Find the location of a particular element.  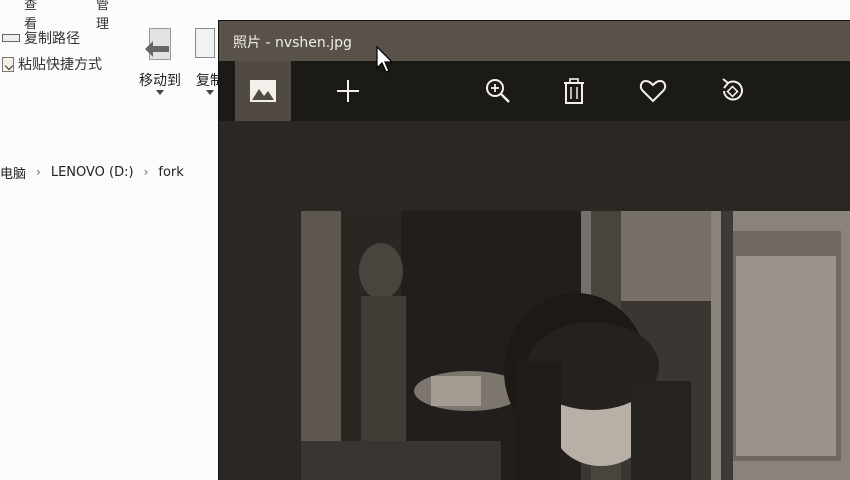

paste-shortcut-button: 粘贴快捷方式 is located at coordinates (52, 64).